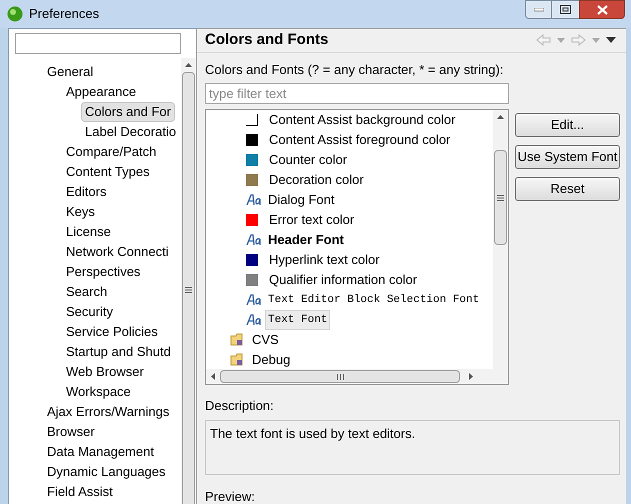 This screenshot has height=504, width=631. I want to click on tree-item: Network Connecti, so click(117, 252).